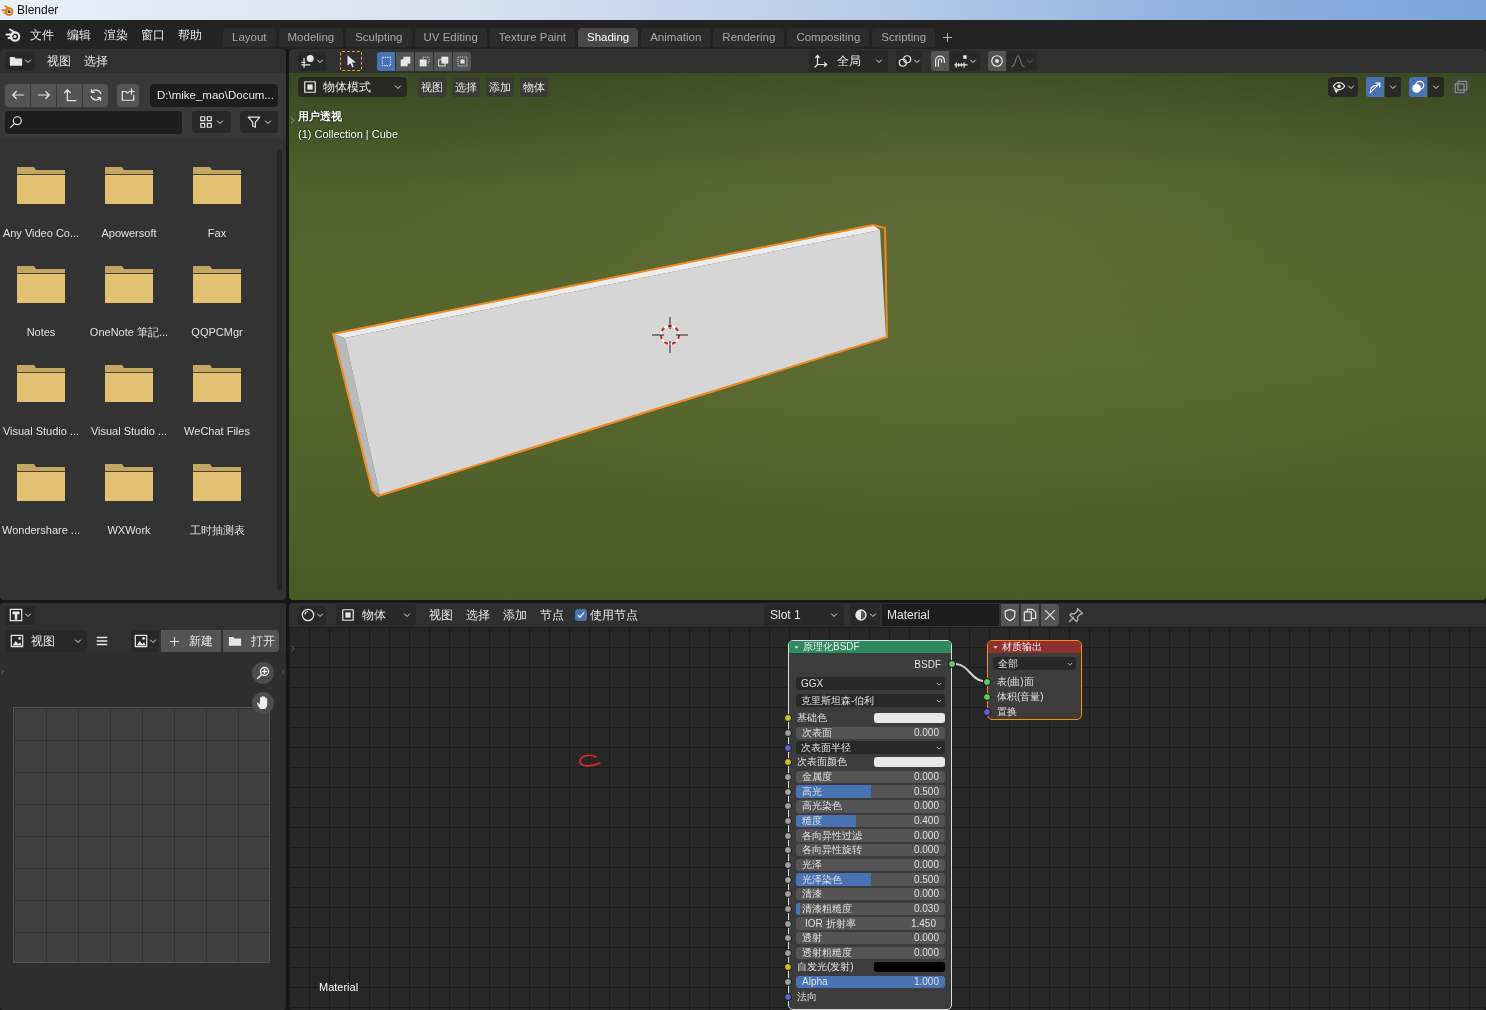 The height and width of the screenshot is (1010, 1486). Describe the element at coordinates (870, 953) in the screenshot. I see `slider-field: 透射粗糙度 0.000` at that location.